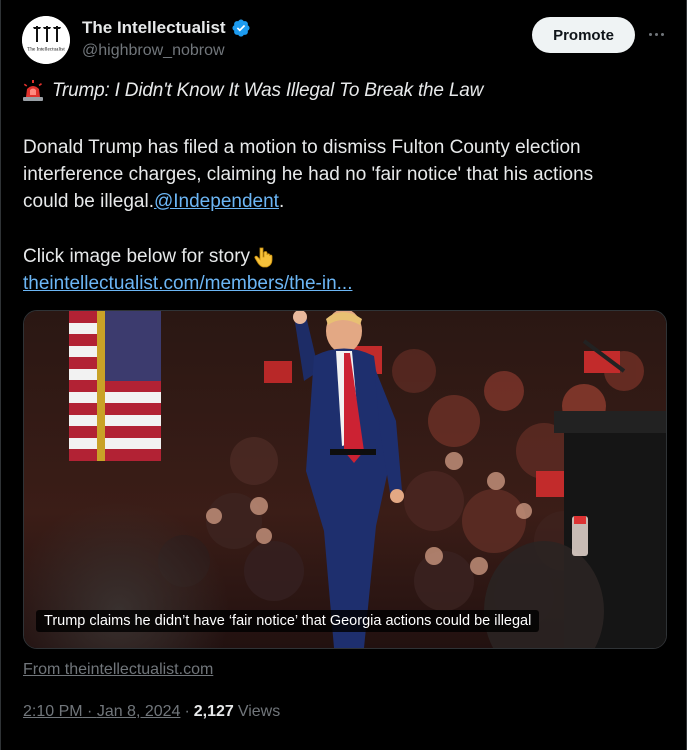  I want to click on pointing-down-emoji-icon, so click(263, 257).